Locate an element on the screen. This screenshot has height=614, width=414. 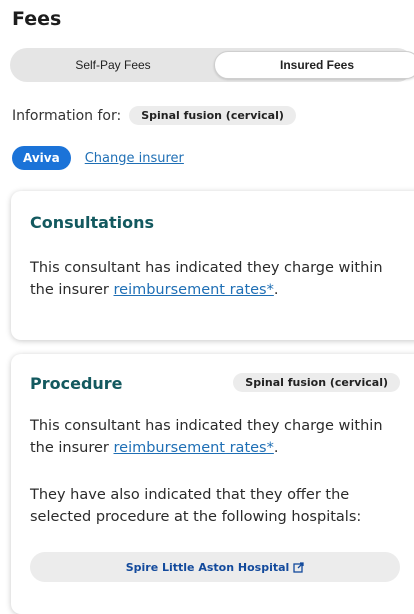
change-insurer-link: Change insurer is located at coordinates (134, 158).